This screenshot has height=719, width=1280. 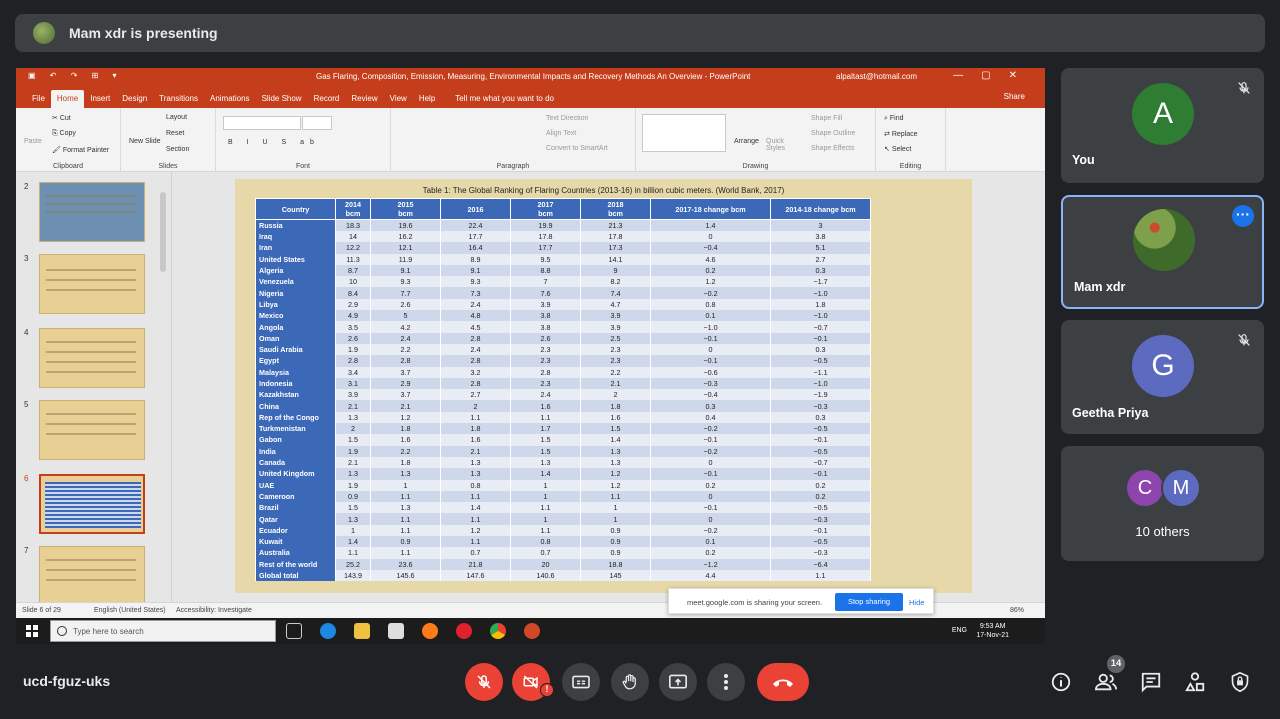 What do you see at coordinates (61, 118) in the screenshot?
I see `cut-button: ✂ Cut` at bounding box center [61, 118].